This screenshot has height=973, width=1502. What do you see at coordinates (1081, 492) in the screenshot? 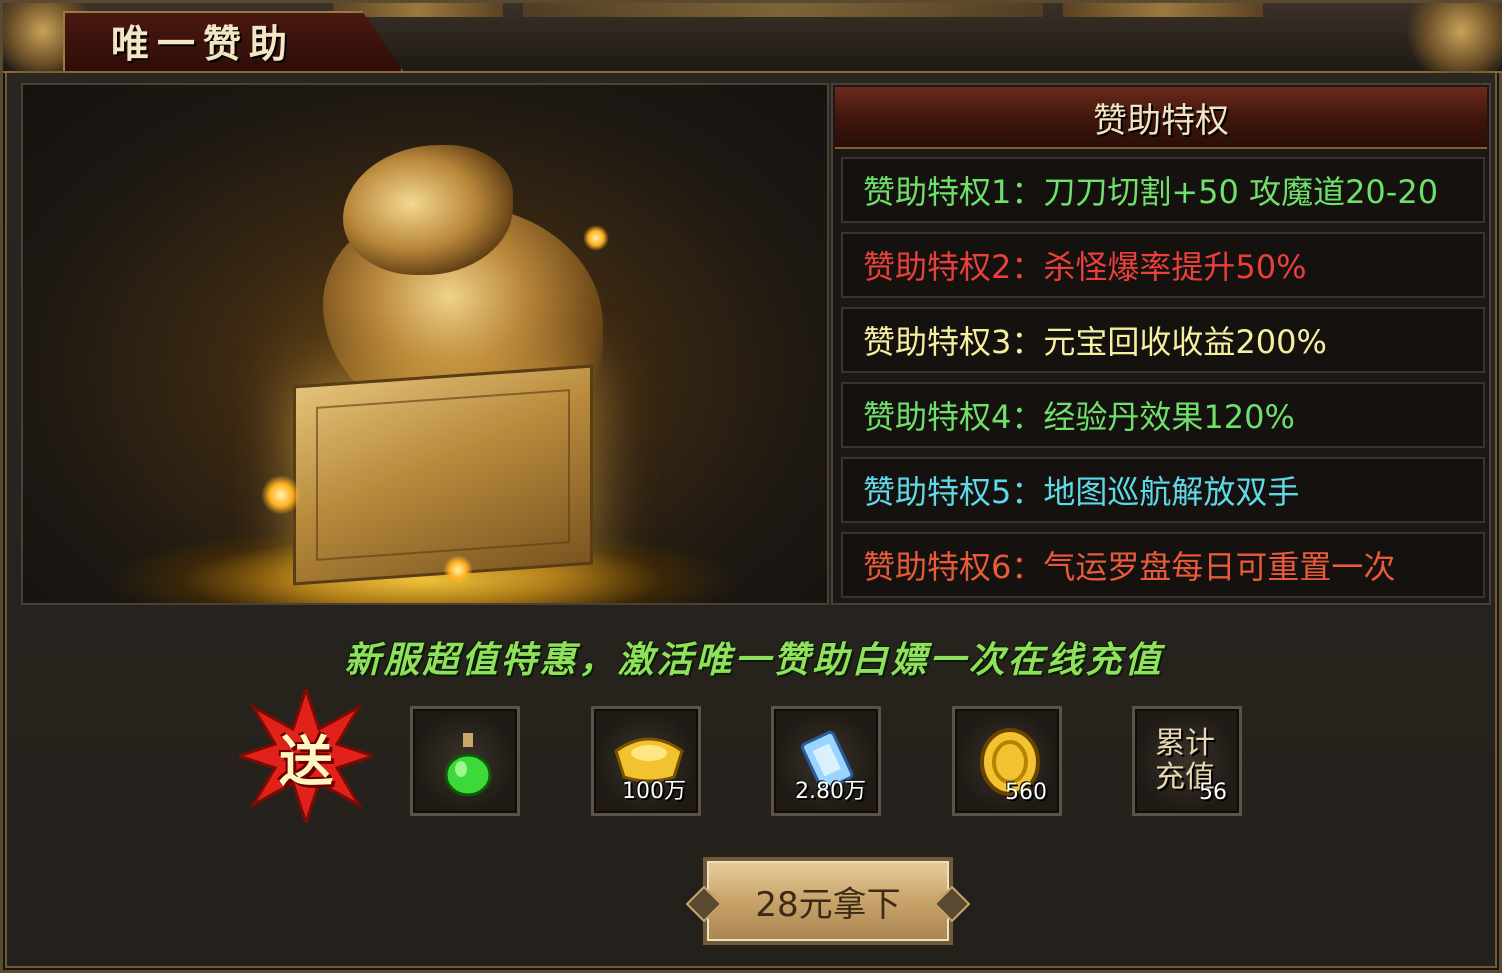
I see `privilege-label: 赞助特权5：地图巡航解放双手` at bounding box center [1081, 492].